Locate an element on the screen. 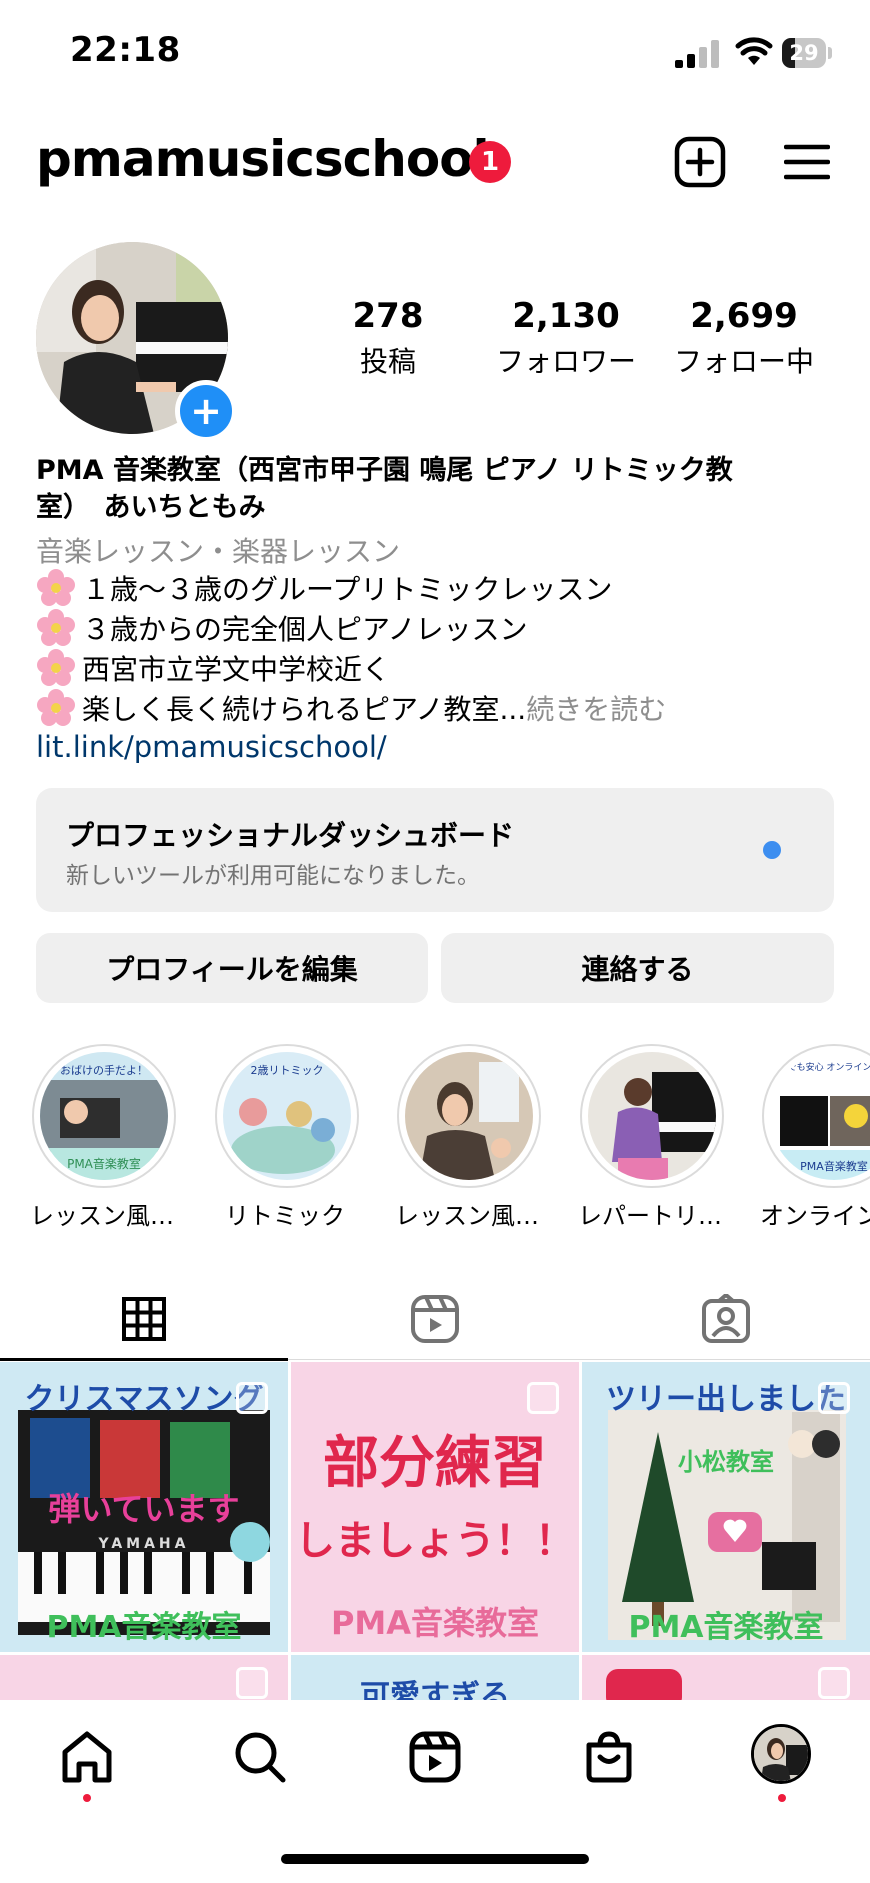 This screenshot has height=1883, width=870. shopping-bag-icon is located at coordinates (609, 1757).